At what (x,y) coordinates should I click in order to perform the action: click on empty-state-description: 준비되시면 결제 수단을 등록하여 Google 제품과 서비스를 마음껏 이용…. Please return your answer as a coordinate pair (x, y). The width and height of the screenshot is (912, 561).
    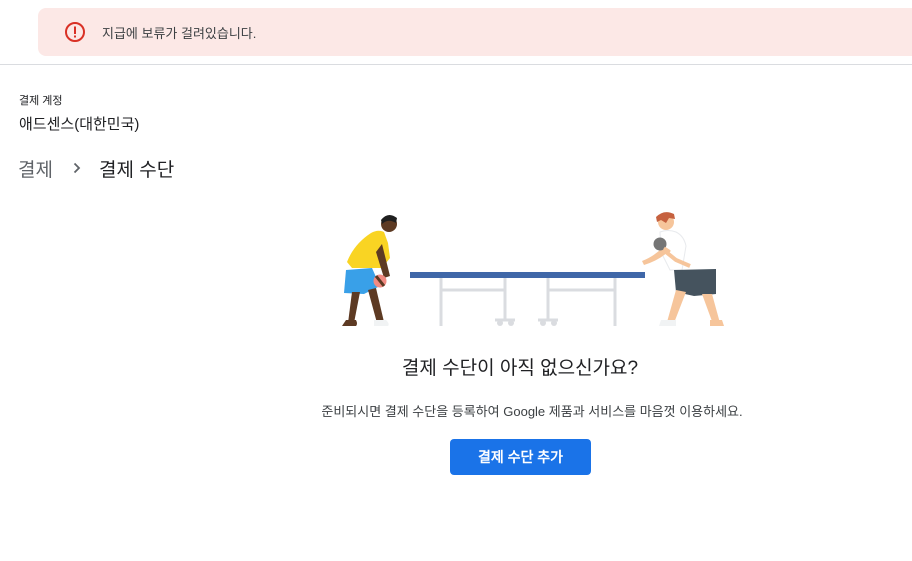
    Looking at the image, I should click on (532, 411).